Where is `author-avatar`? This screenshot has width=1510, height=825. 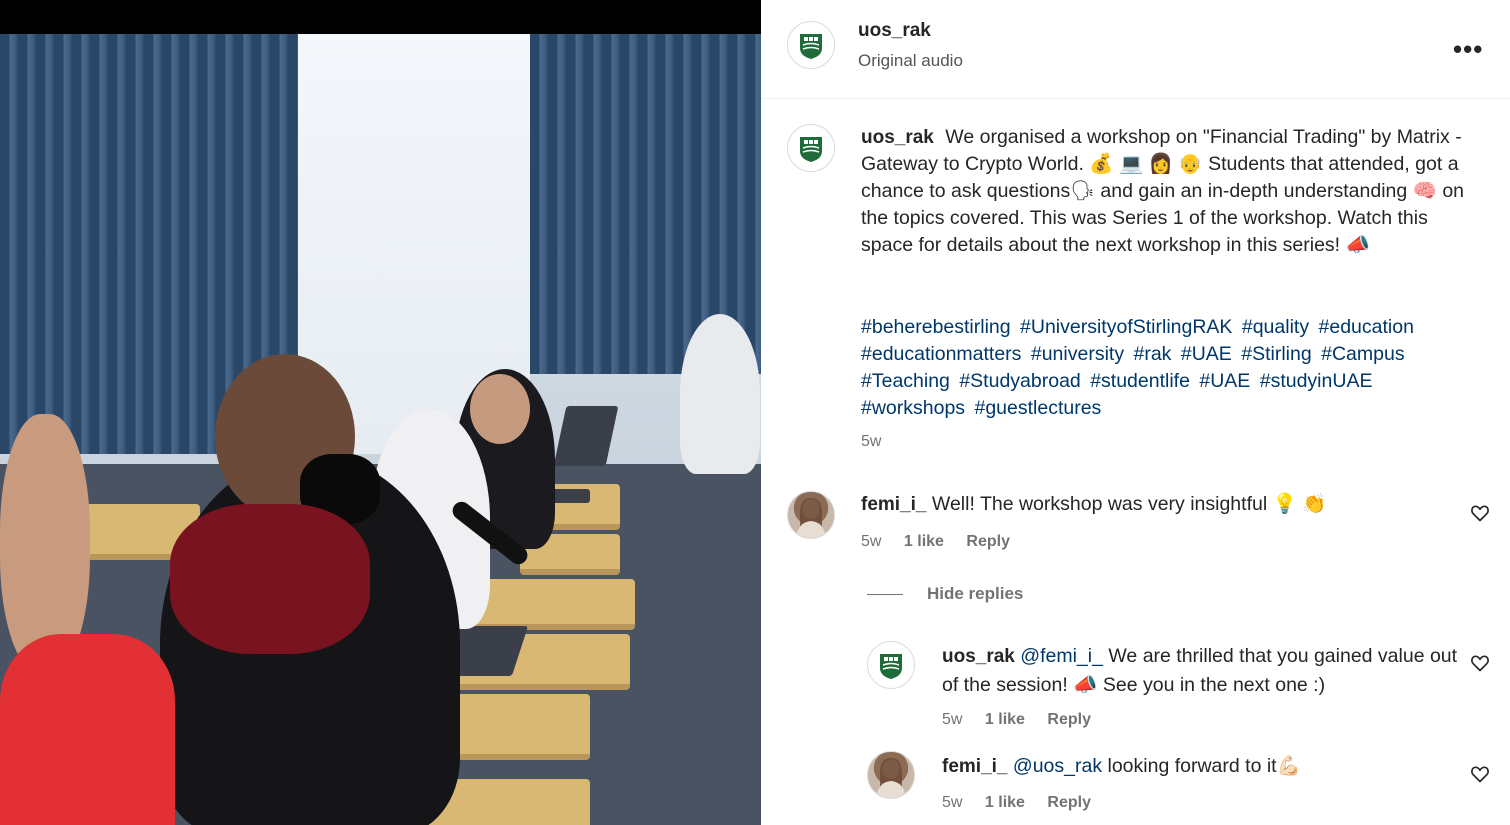
author-avatar is located at coordinates (811, 45).